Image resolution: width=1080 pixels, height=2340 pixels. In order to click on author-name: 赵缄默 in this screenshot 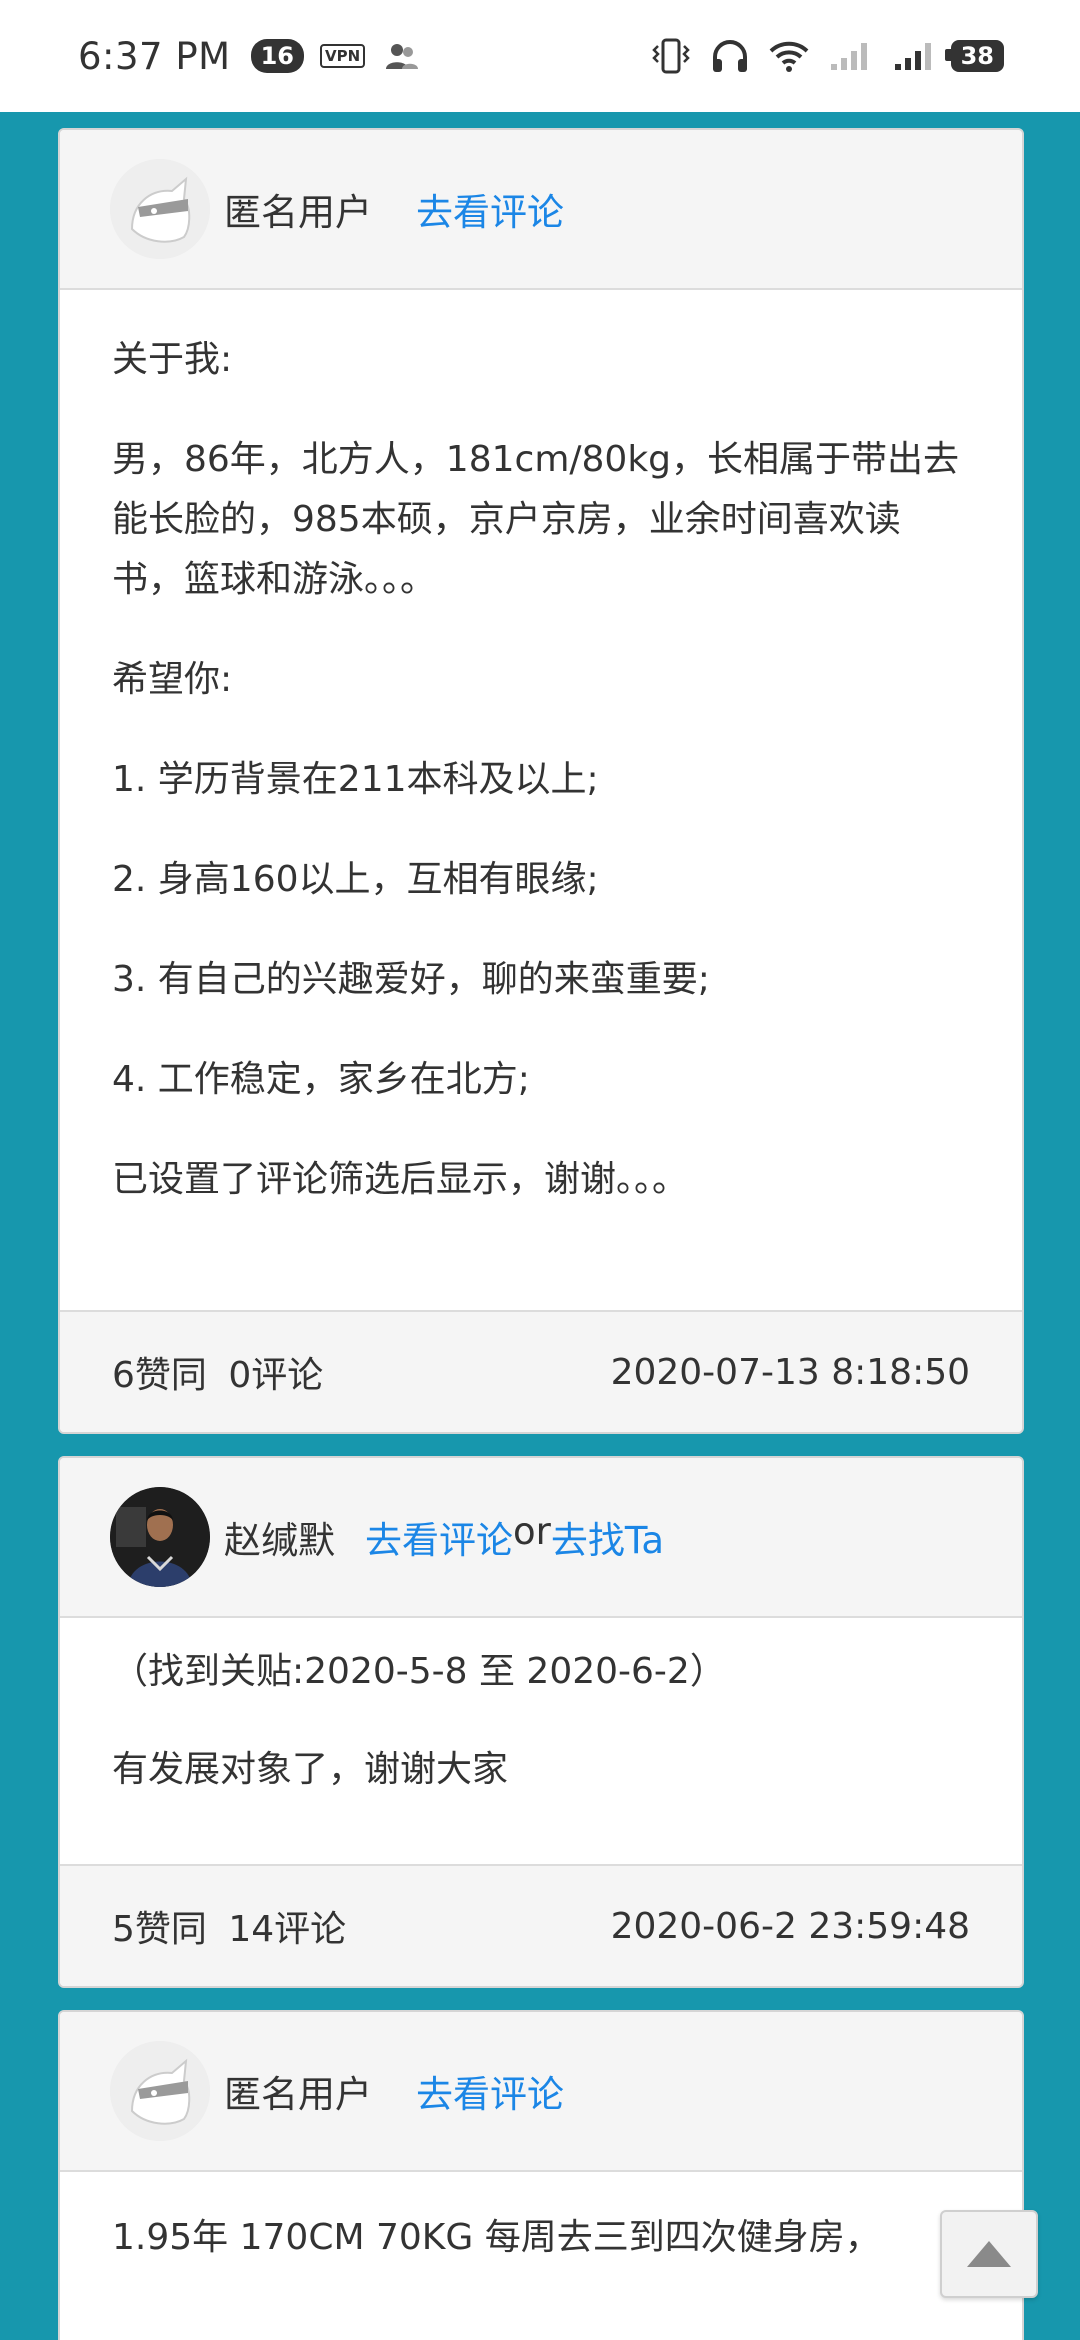, I will do `click(279, 1540)`.